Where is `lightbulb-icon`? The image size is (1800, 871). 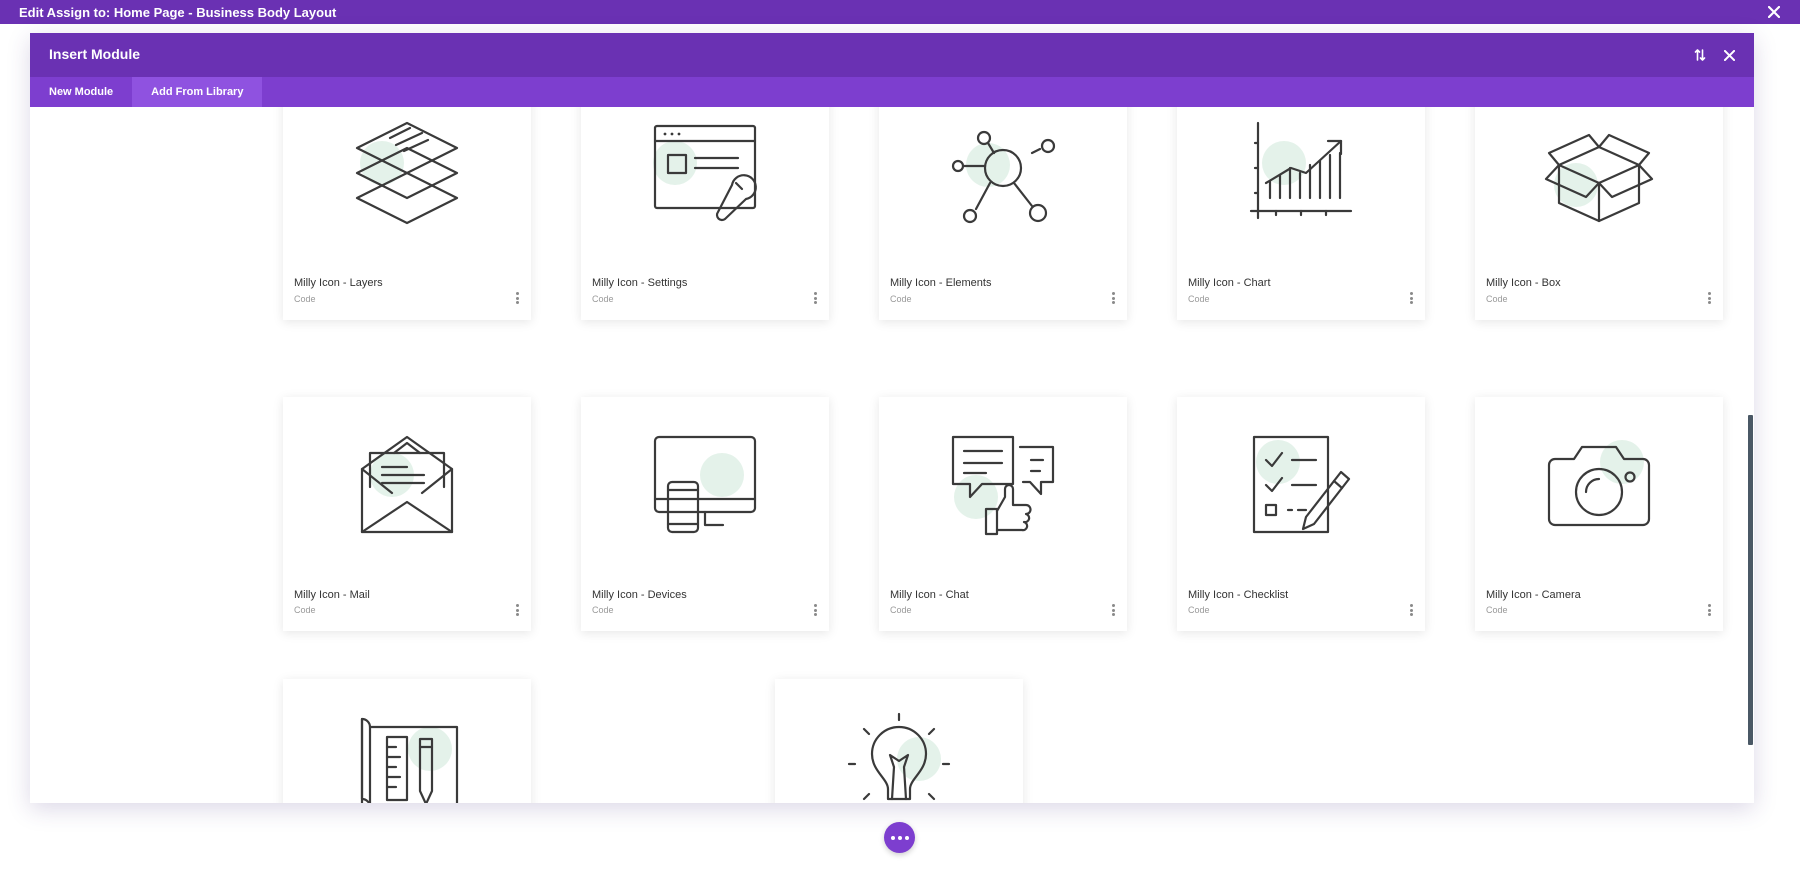 lightbulb-icon is located at coordinates (899, 756).